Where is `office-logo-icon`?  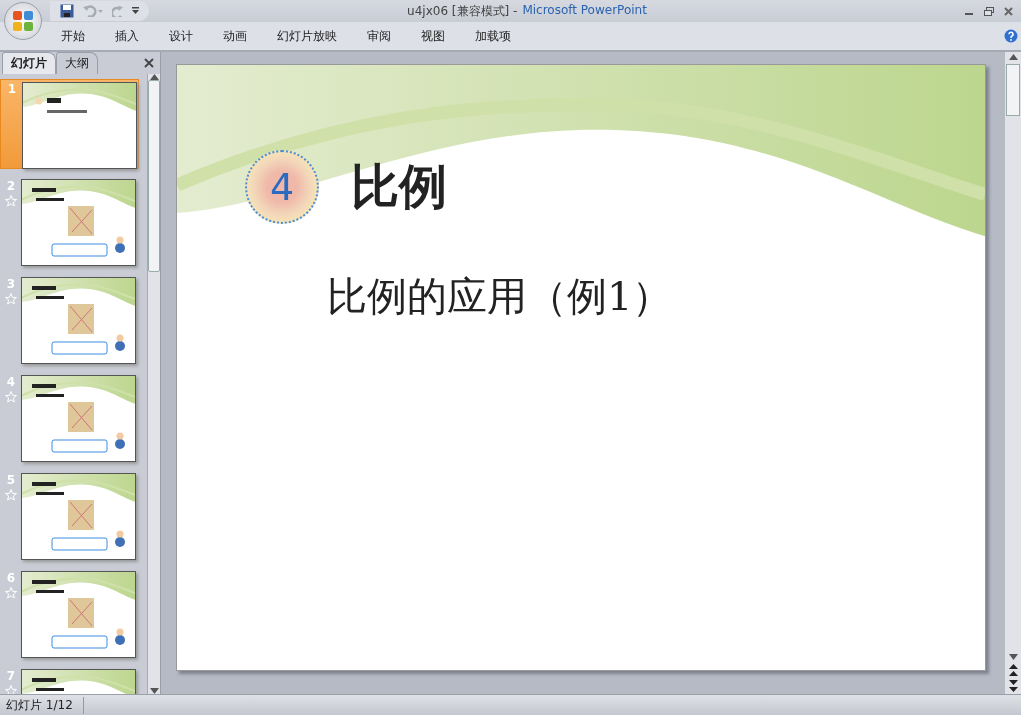
office-logo-icon is located at coordinates (23, 21).